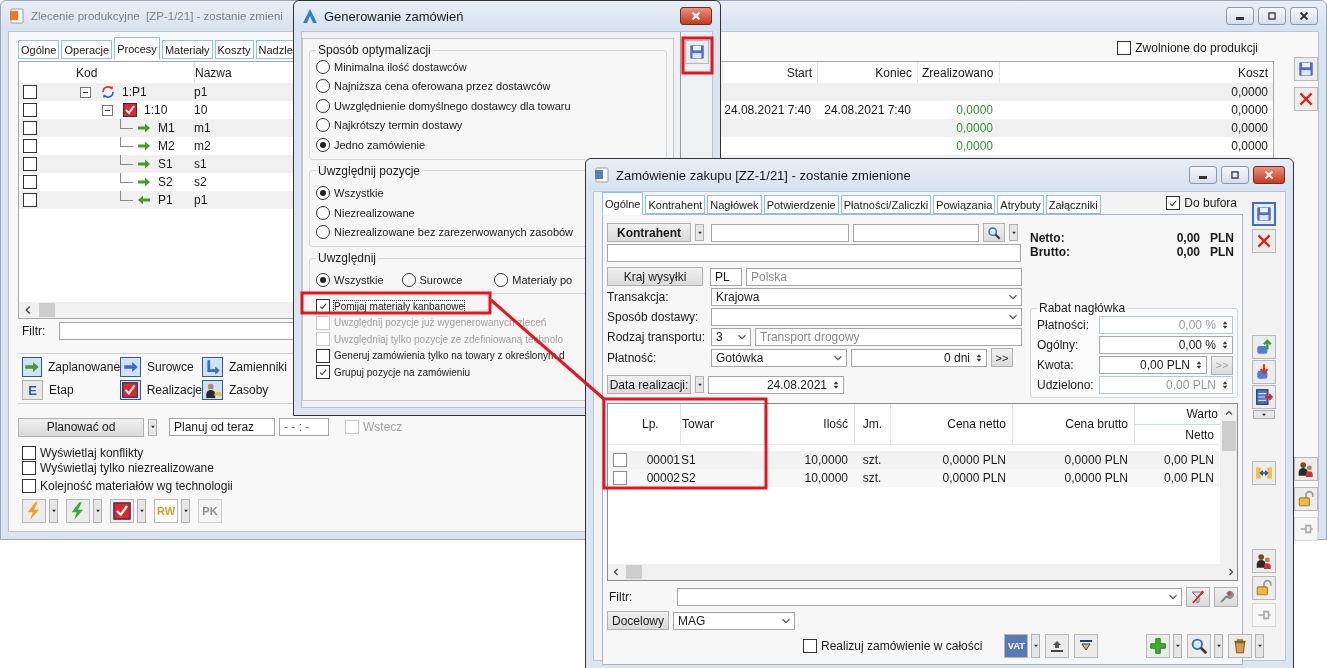 The width and height of the screenshot is (1327, 668). What do you see at coordinates (814, 253) in the screenshot?
I see `address-field` at bounding box center [814, 253].